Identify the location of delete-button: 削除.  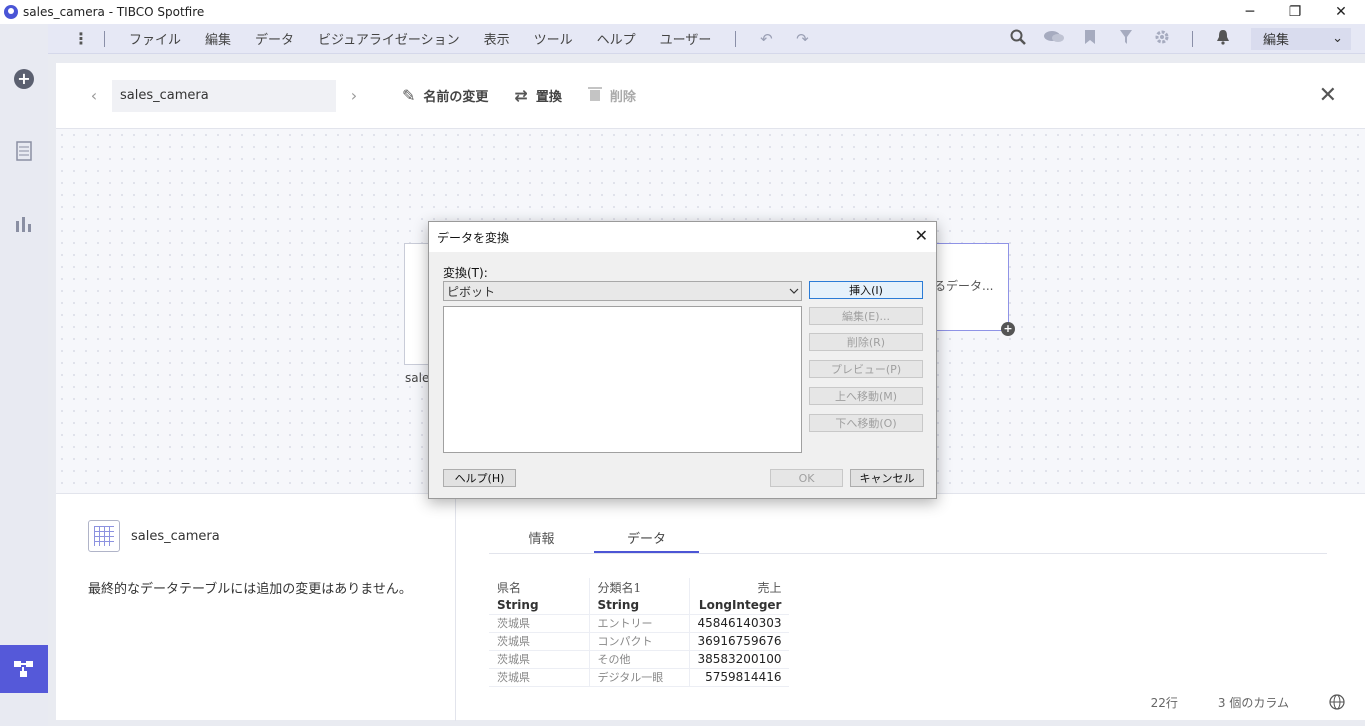
(611, 96).